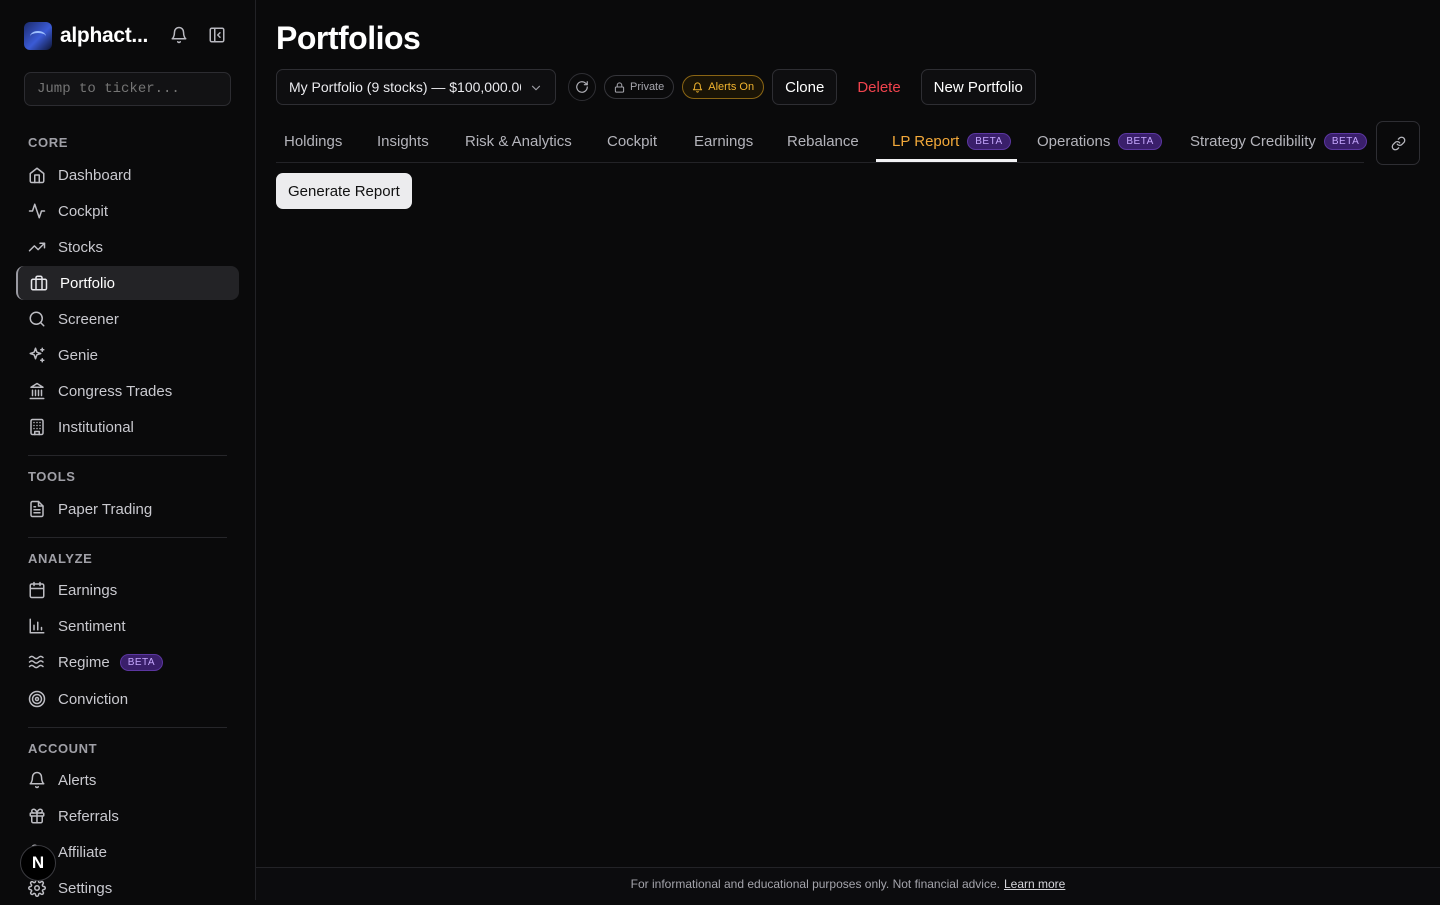  I want to click on tab-risk-analytics: Risk & Analytics, so click(518, 141).